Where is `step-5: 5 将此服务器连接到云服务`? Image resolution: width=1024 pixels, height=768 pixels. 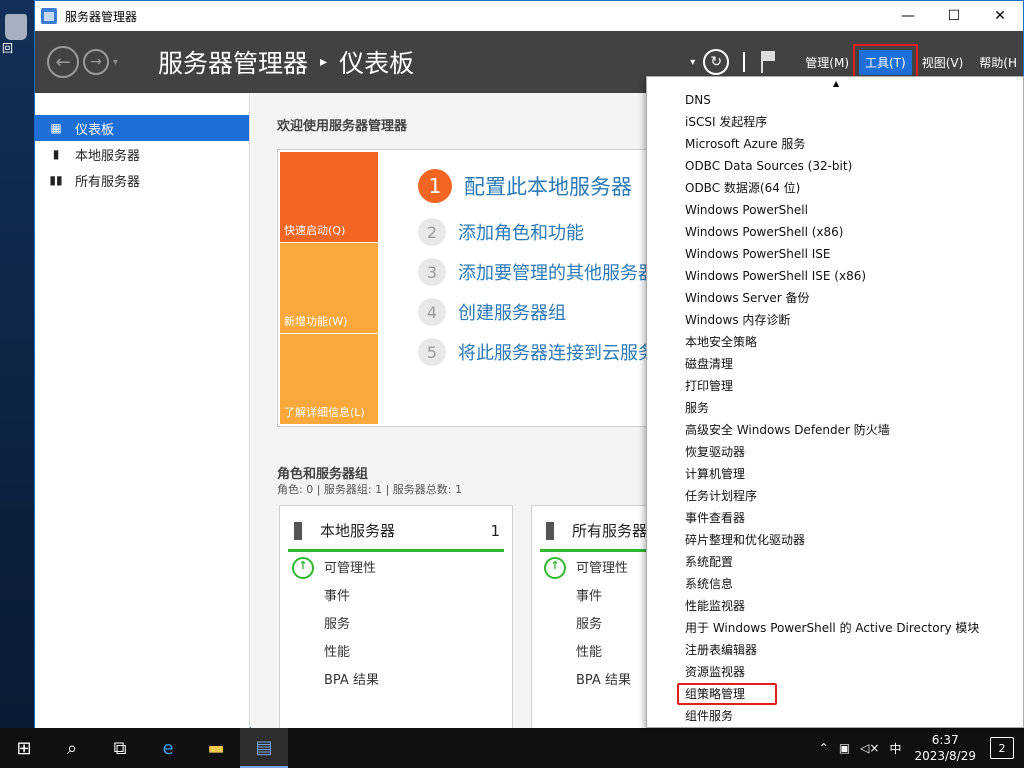 step-5: 5 将此服务器连接到云服务 is located at coordinates (537, 352).